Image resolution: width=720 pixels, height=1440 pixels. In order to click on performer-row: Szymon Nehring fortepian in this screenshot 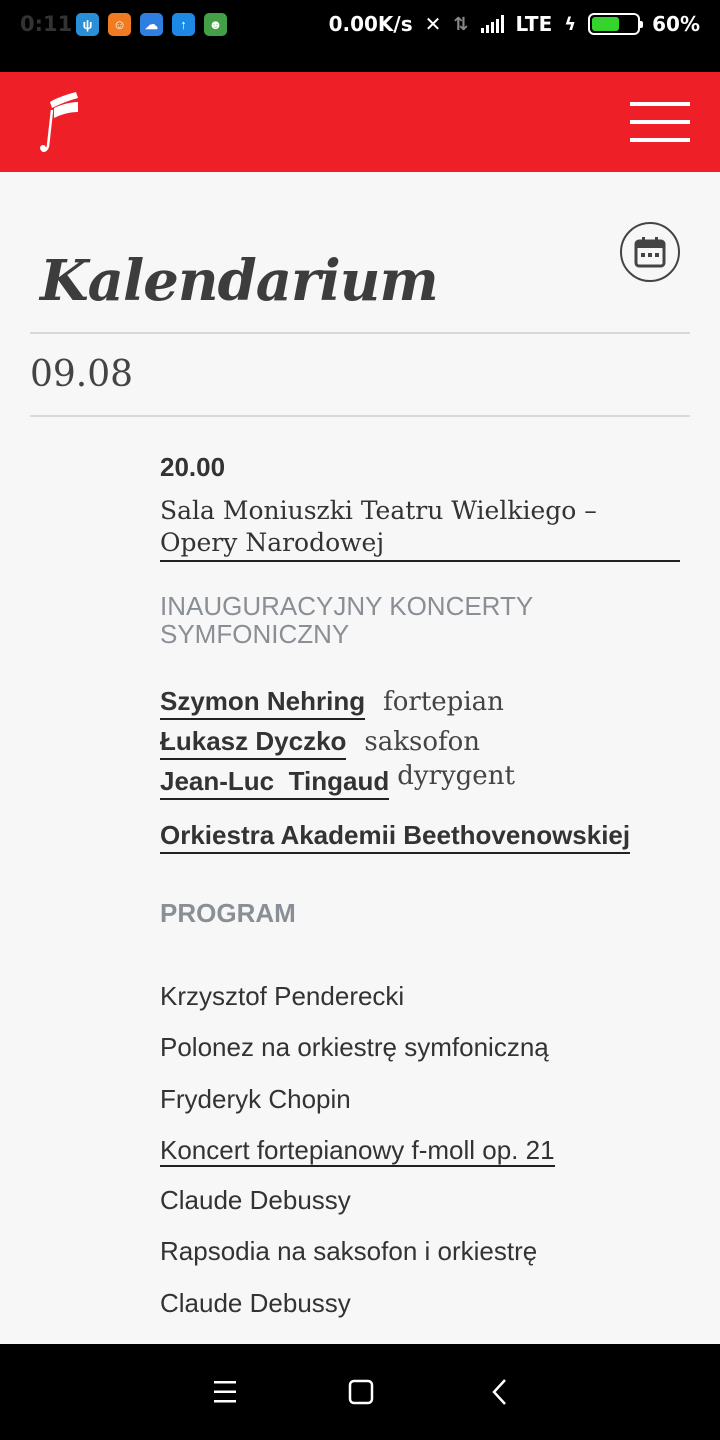, I will do `click(420, 706)`.